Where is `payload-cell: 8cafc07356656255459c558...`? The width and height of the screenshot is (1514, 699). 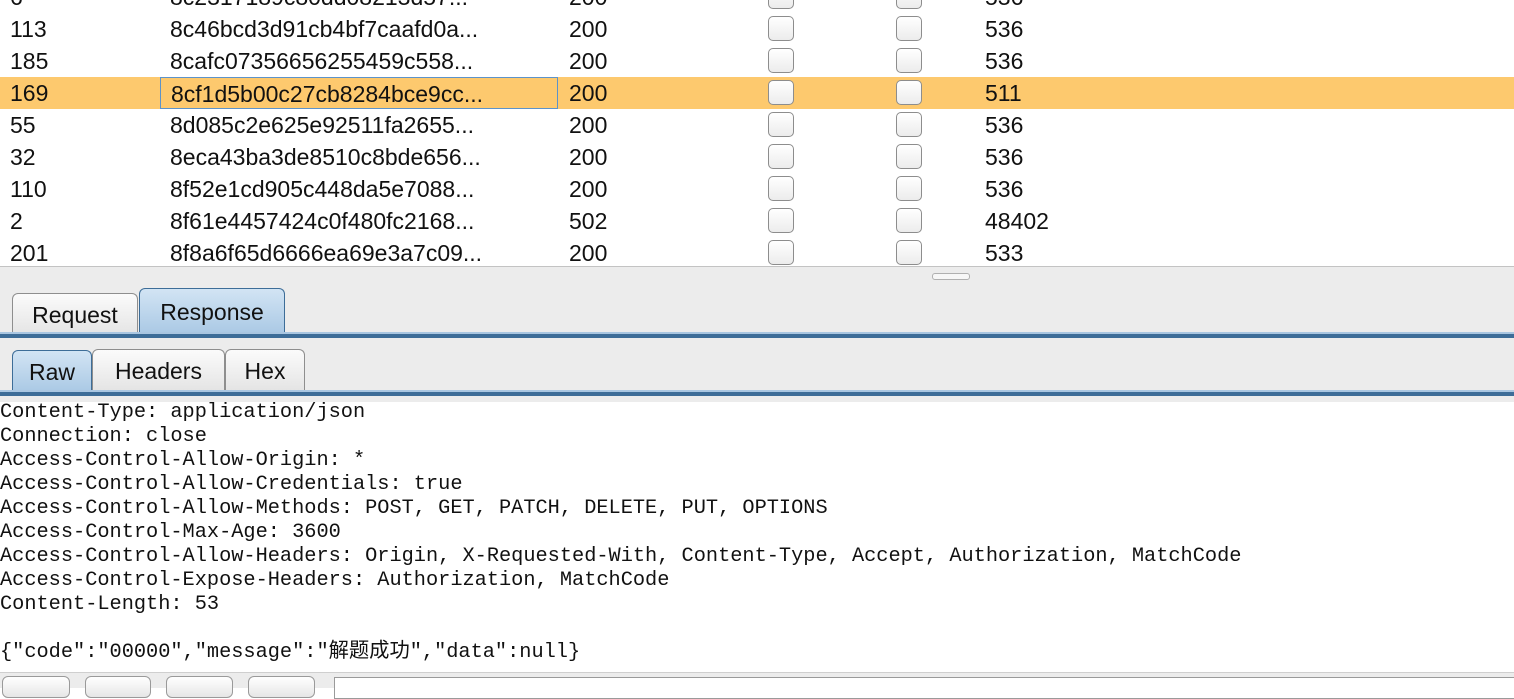 payload-cell: 8cafc07356656255459c558... is located at coordinates (359, 61).